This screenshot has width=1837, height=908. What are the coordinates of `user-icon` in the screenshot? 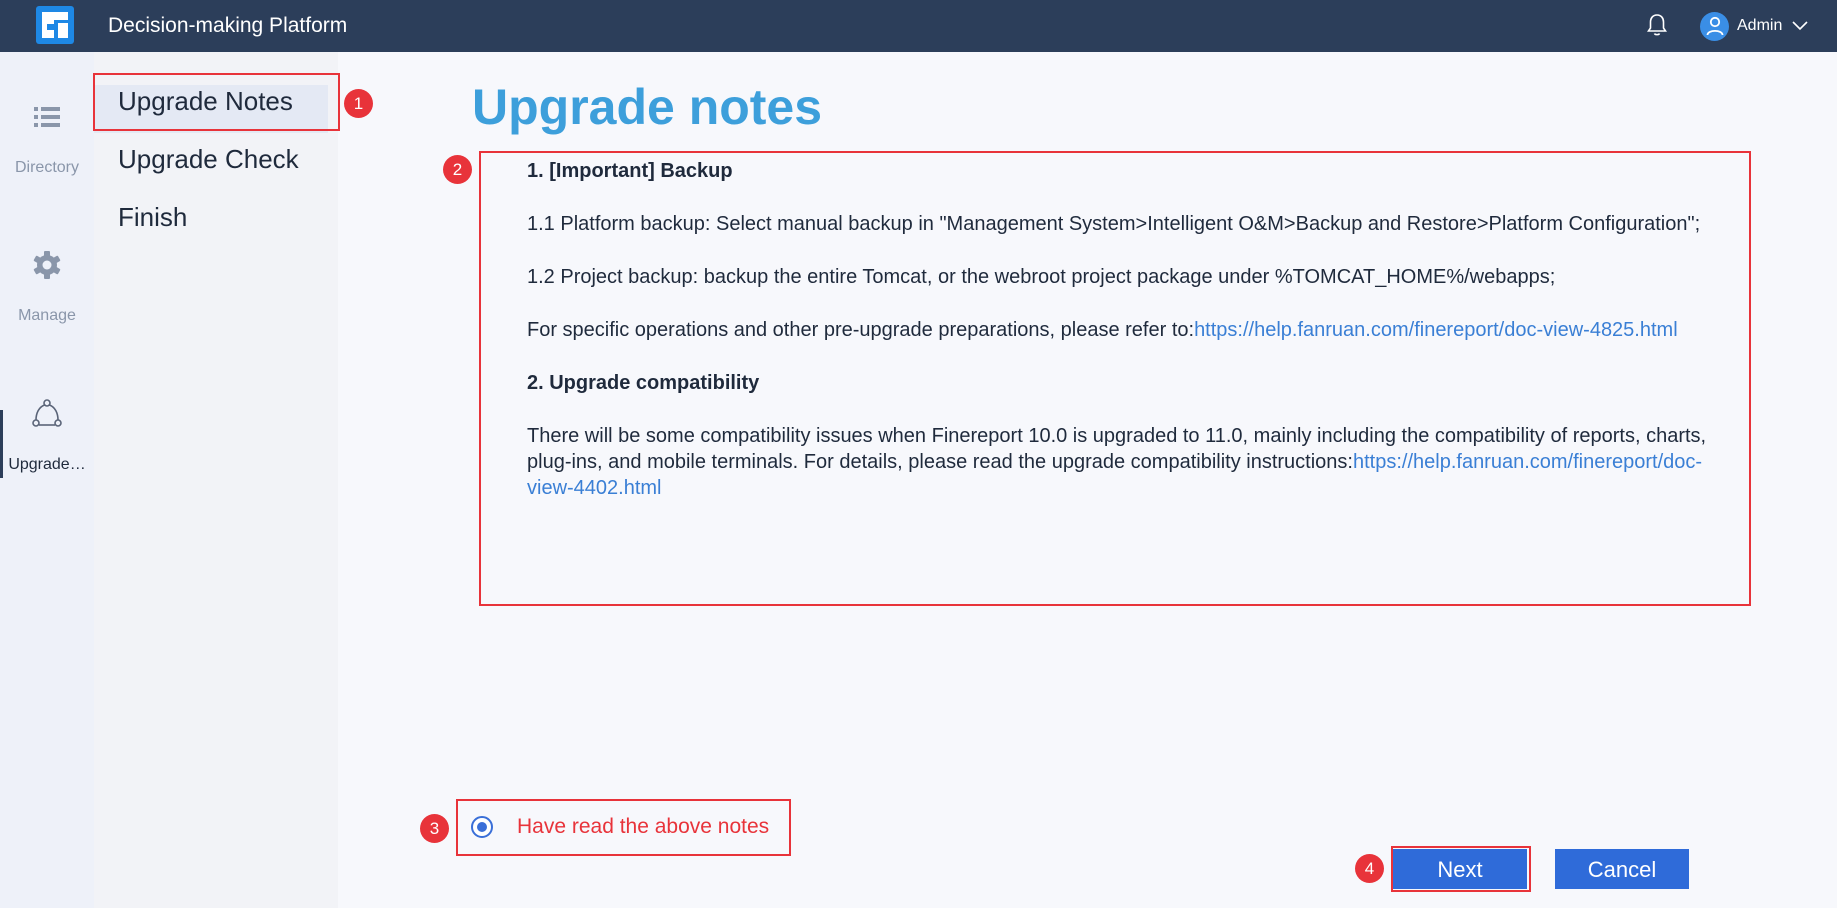 It's located at (1714, 26).